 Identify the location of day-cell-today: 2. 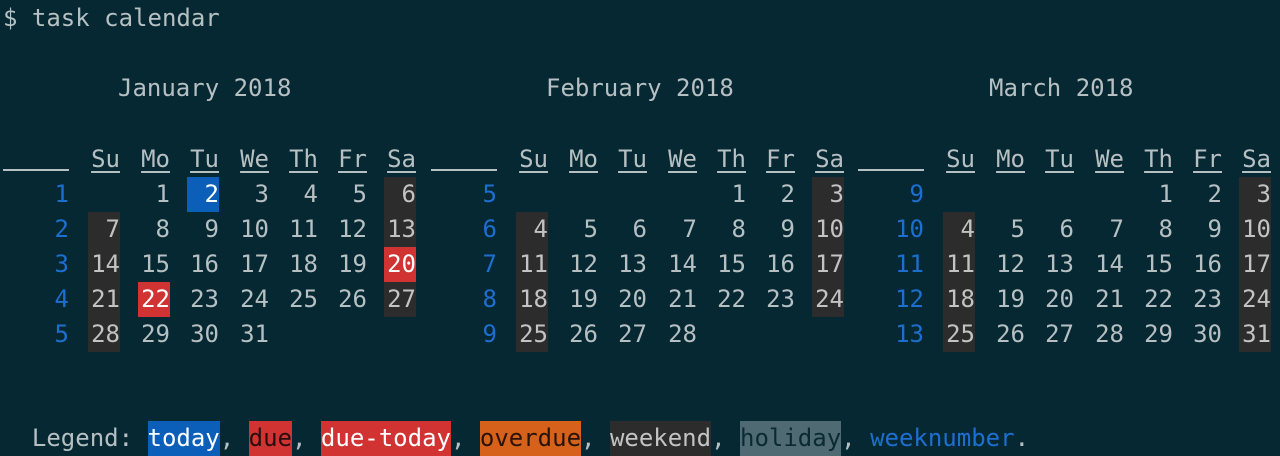
(203, 194).